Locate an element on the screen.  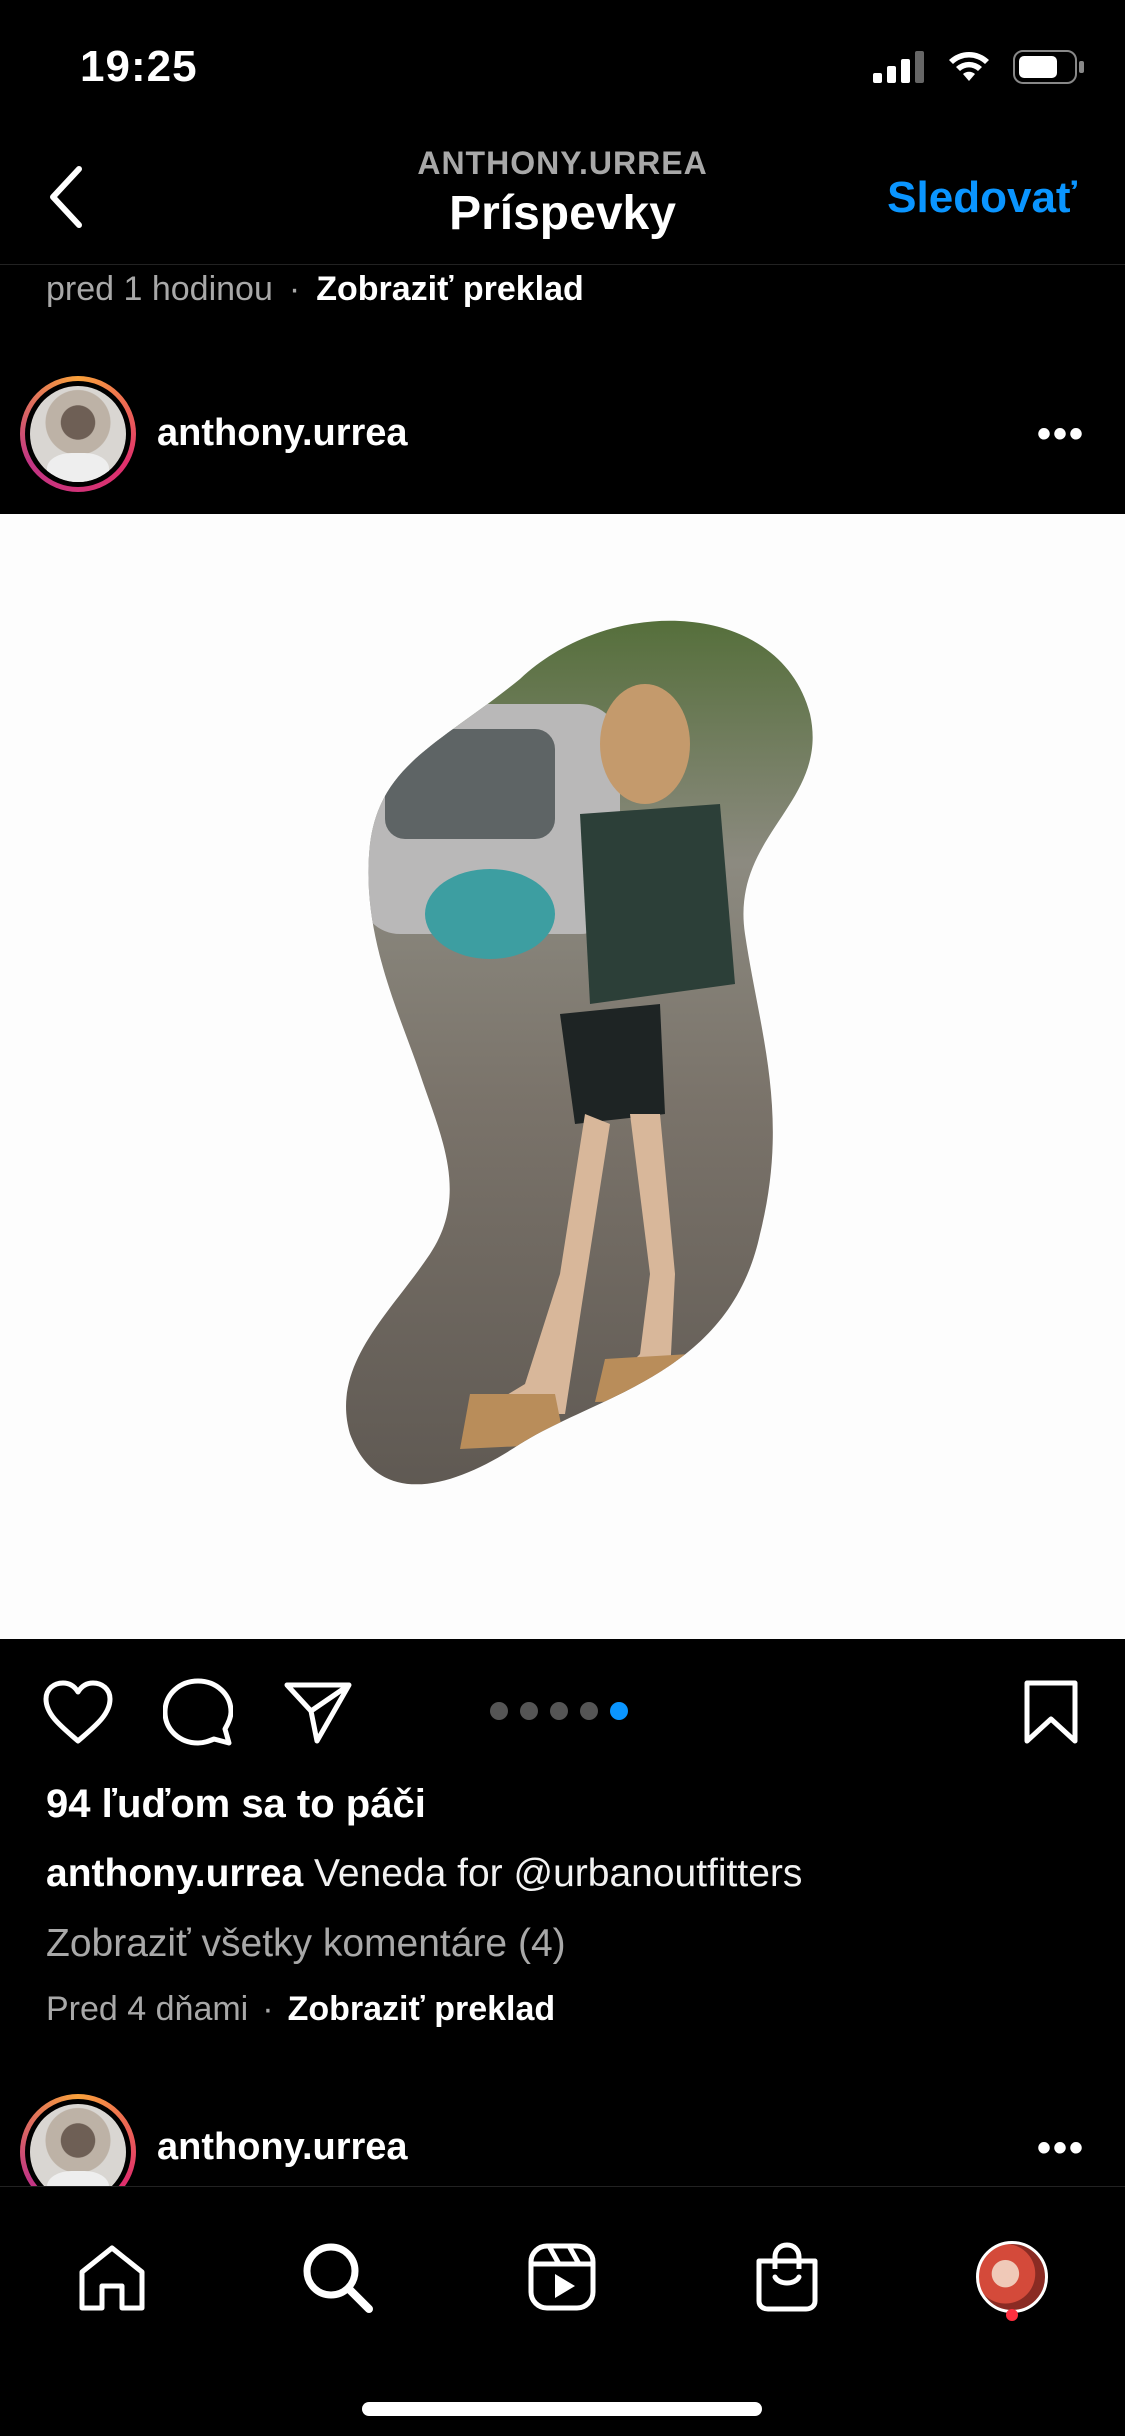
comment-button is located at coordinates (198, 1712).